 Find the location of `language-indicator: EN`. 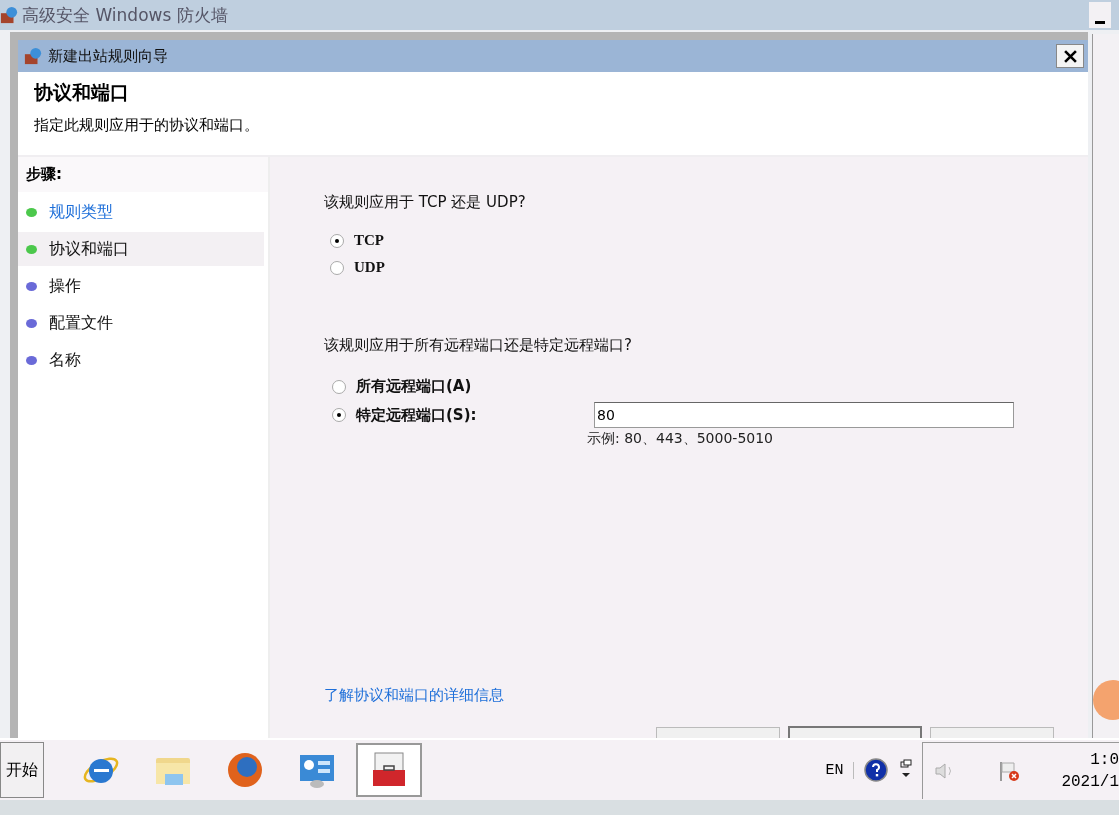

language-indicator: EN is located at coordinates (840, 770).